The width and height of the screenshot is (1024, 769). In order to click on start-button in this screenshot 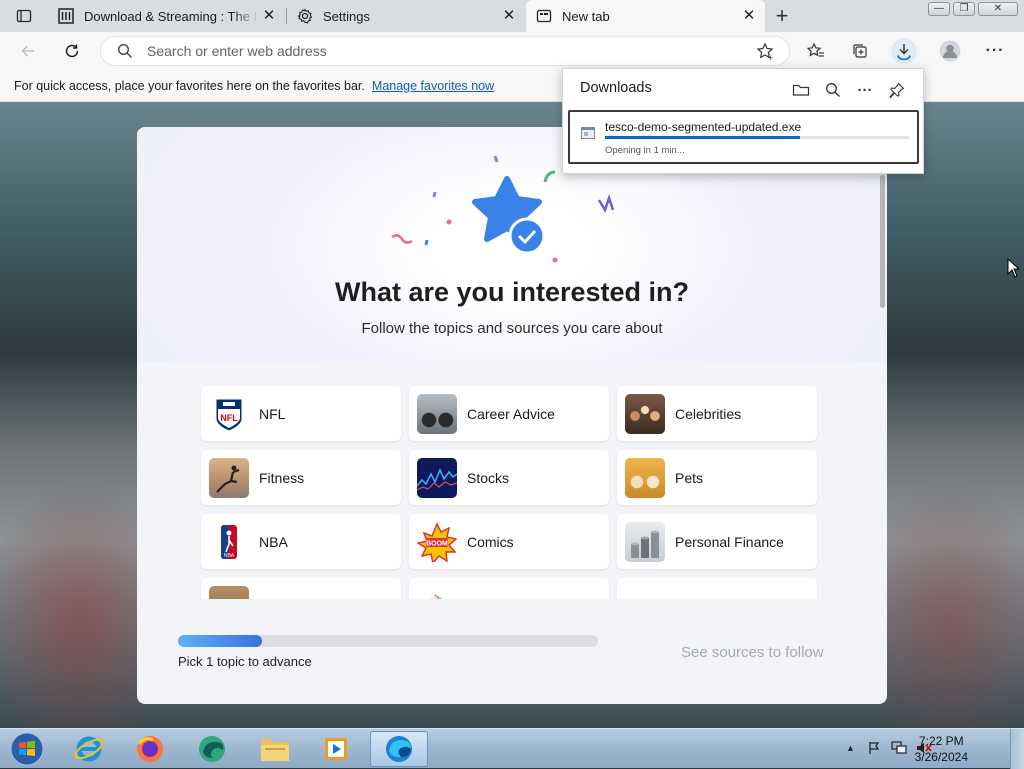, I will do `click(27, 749)`.